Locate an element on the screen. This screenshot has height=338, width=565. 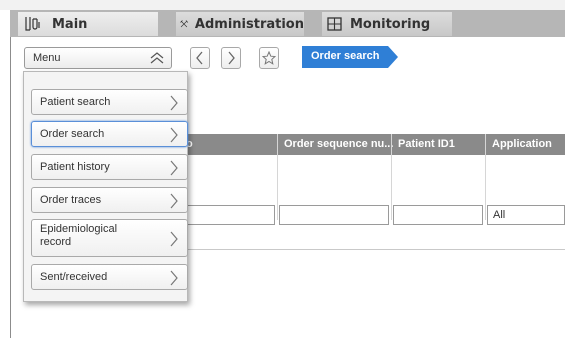
menu-button-label: Menu is located at coordinates (47, 58).